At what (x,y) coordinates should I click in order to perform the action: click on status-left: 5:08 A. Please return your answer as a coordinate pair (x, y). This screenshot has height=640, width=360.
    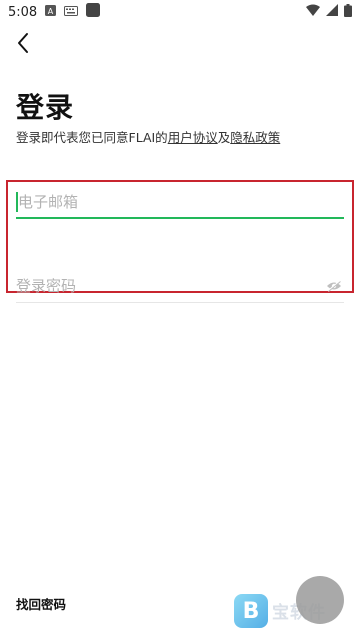
    Looking at the image, I should click on (54, 12).